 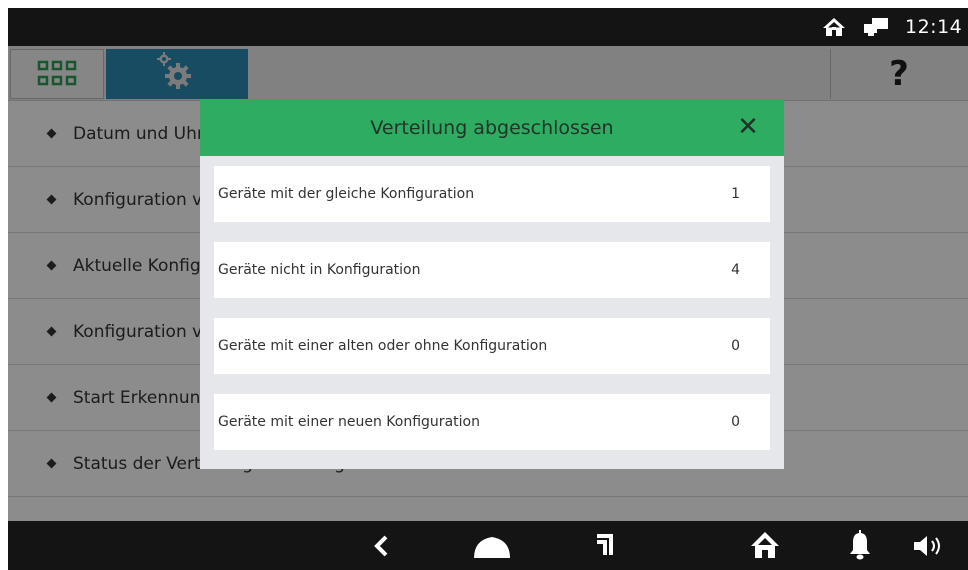 I want to click on result-row: Geräte mit einer neuen Konfiguration 0, so click(x=492, y=422).